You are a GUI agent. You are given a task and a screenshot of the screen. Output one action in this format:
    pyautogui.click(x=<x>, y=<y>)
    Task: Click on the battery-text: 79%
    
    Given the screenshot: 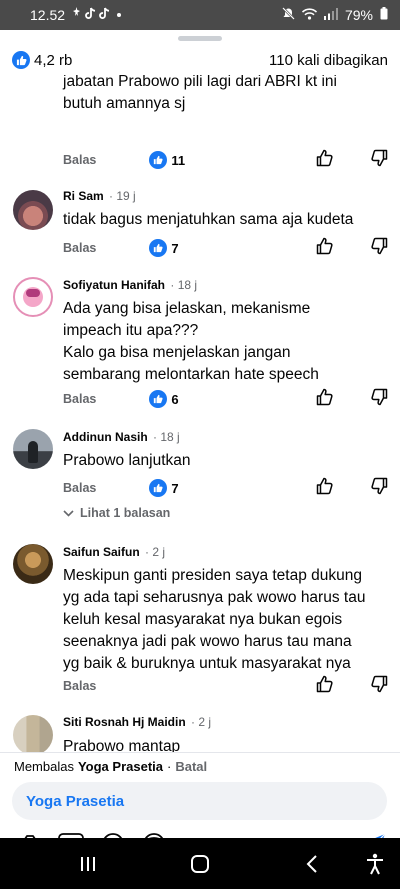 What is the action you would take?
    pyautogui.click(x=358, y=15)
    